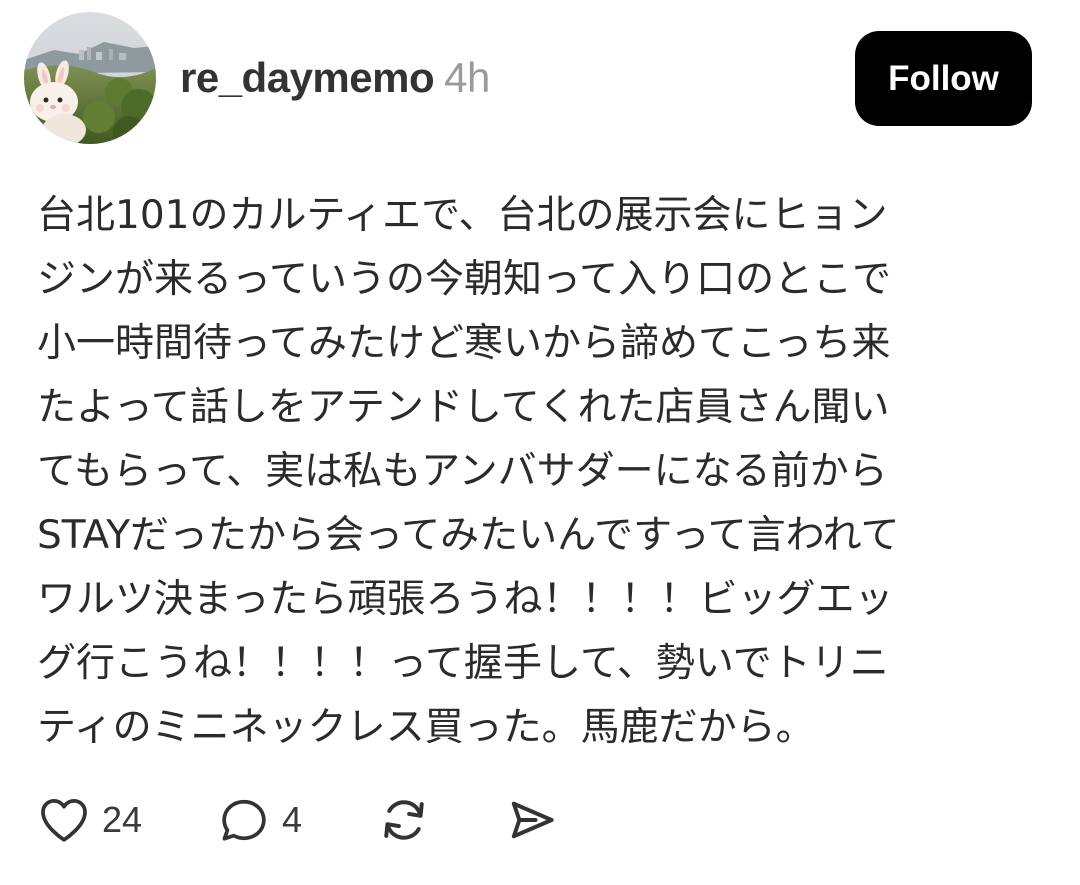  I want to click on avatar, so click(90, 78).